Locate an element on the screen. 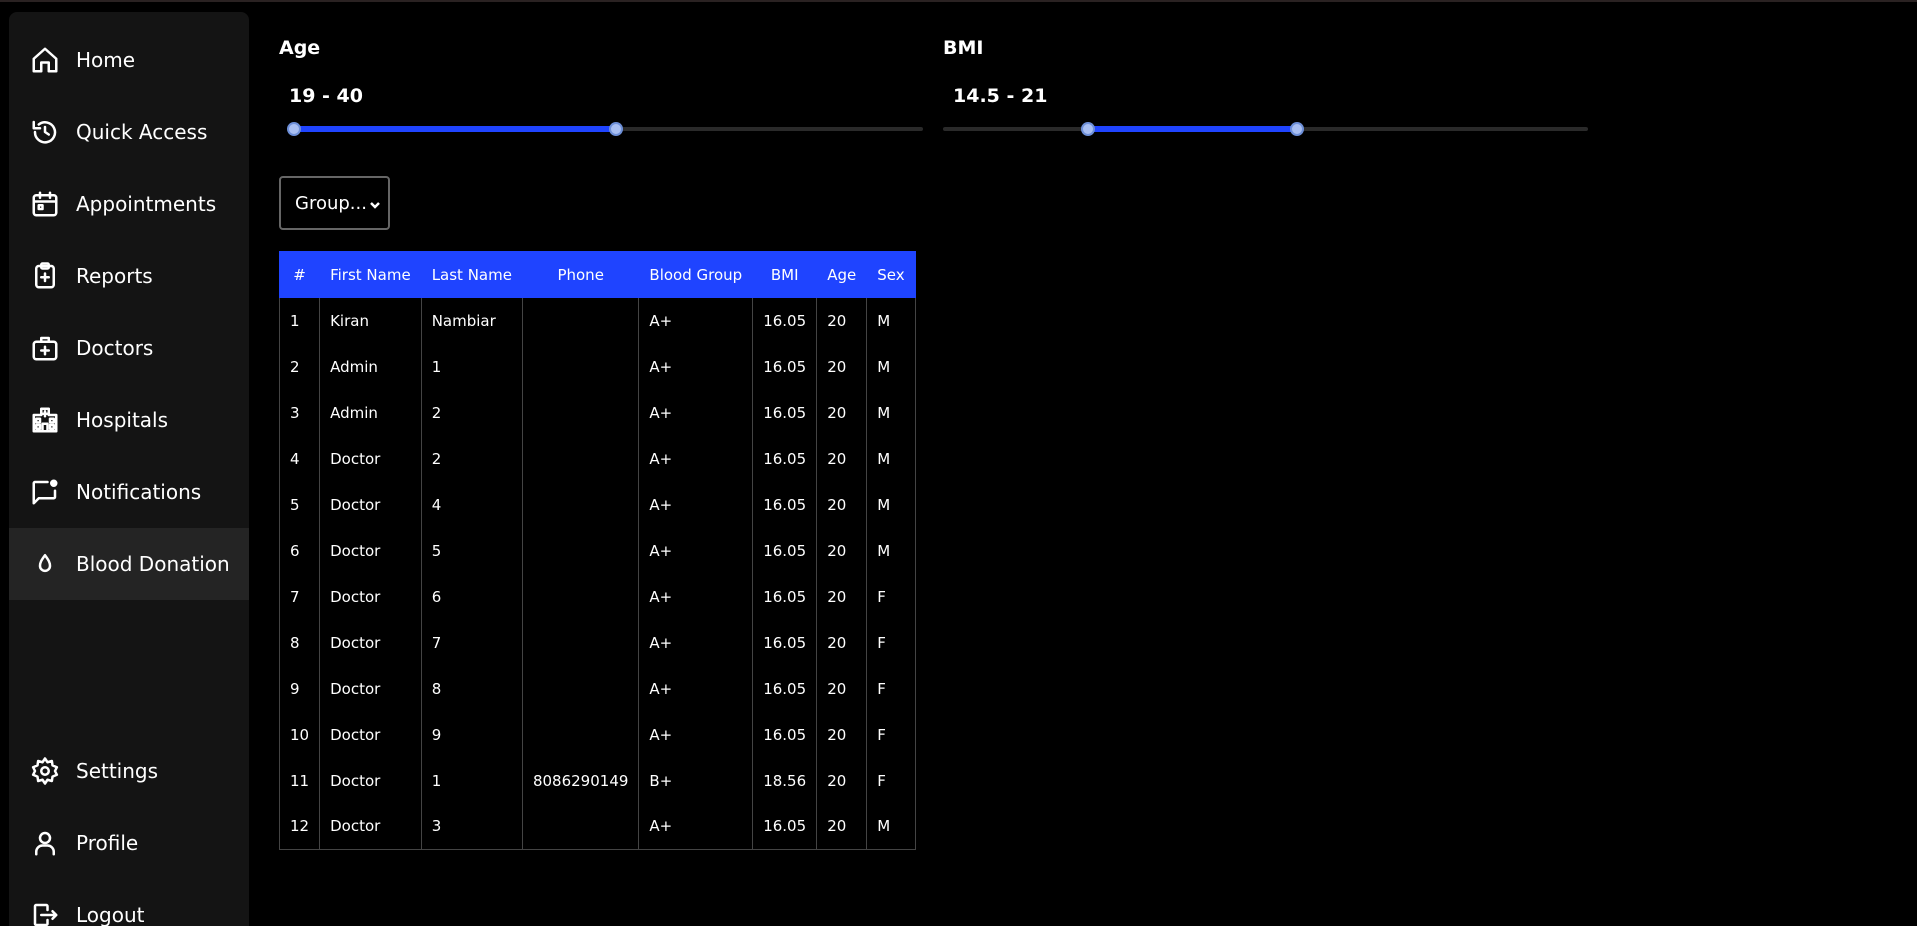 This screenshot has width=1917, height=926. cell-number: 5 is located at coordinates (299, 504).